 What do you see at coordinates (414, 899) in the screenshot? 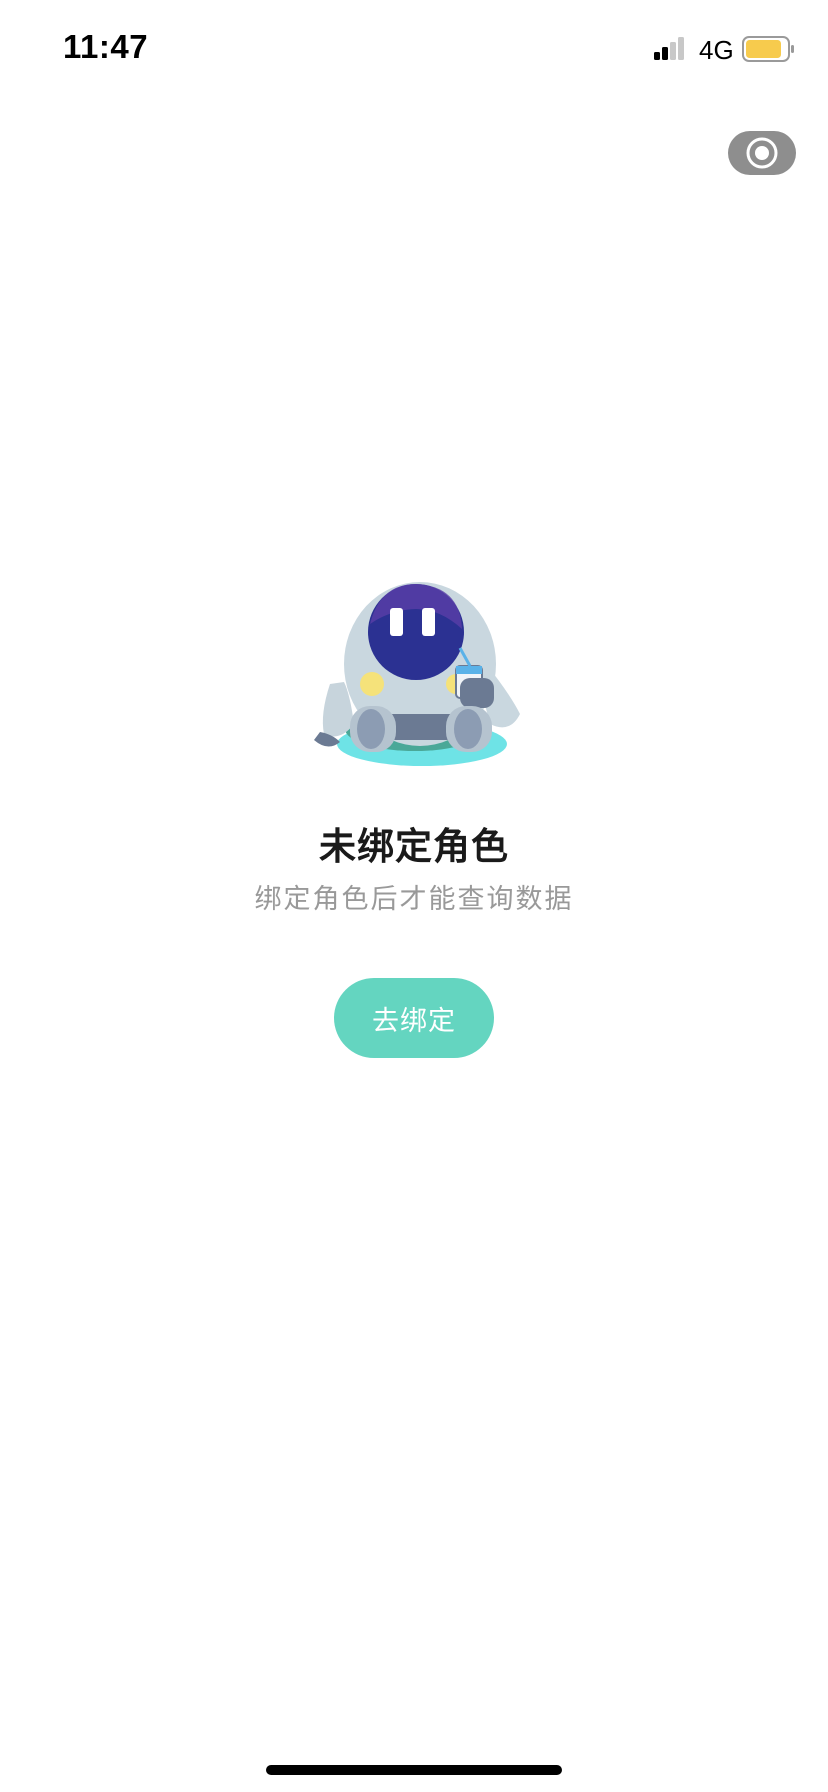
I see `empty-state-subtitle: 绑定角色后才能查询数据` at bounding box center [414, 899].